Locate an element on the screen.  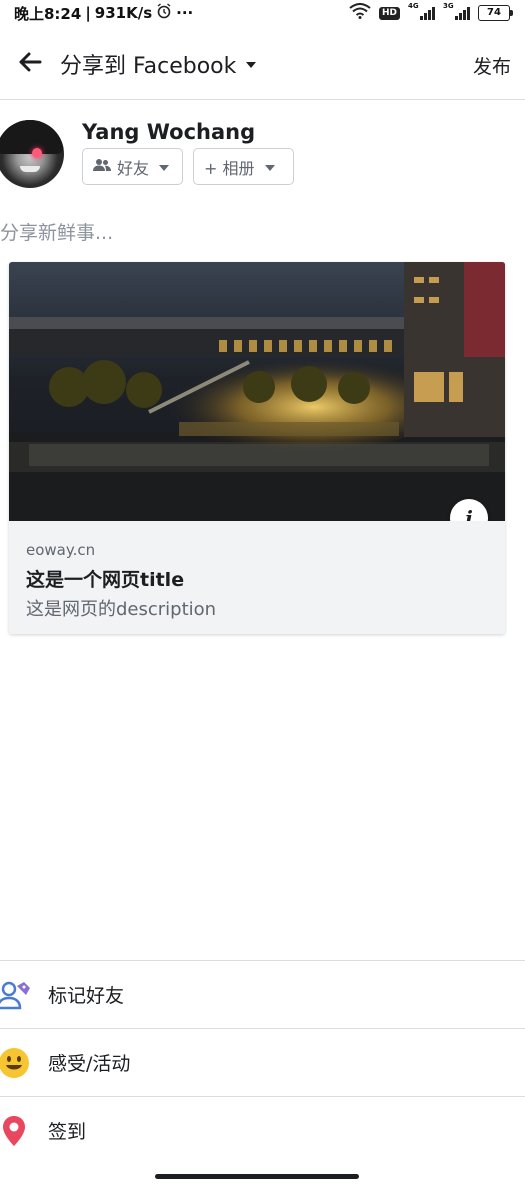
signal-3g-icon: 3G is located at coordinates (456, 11).